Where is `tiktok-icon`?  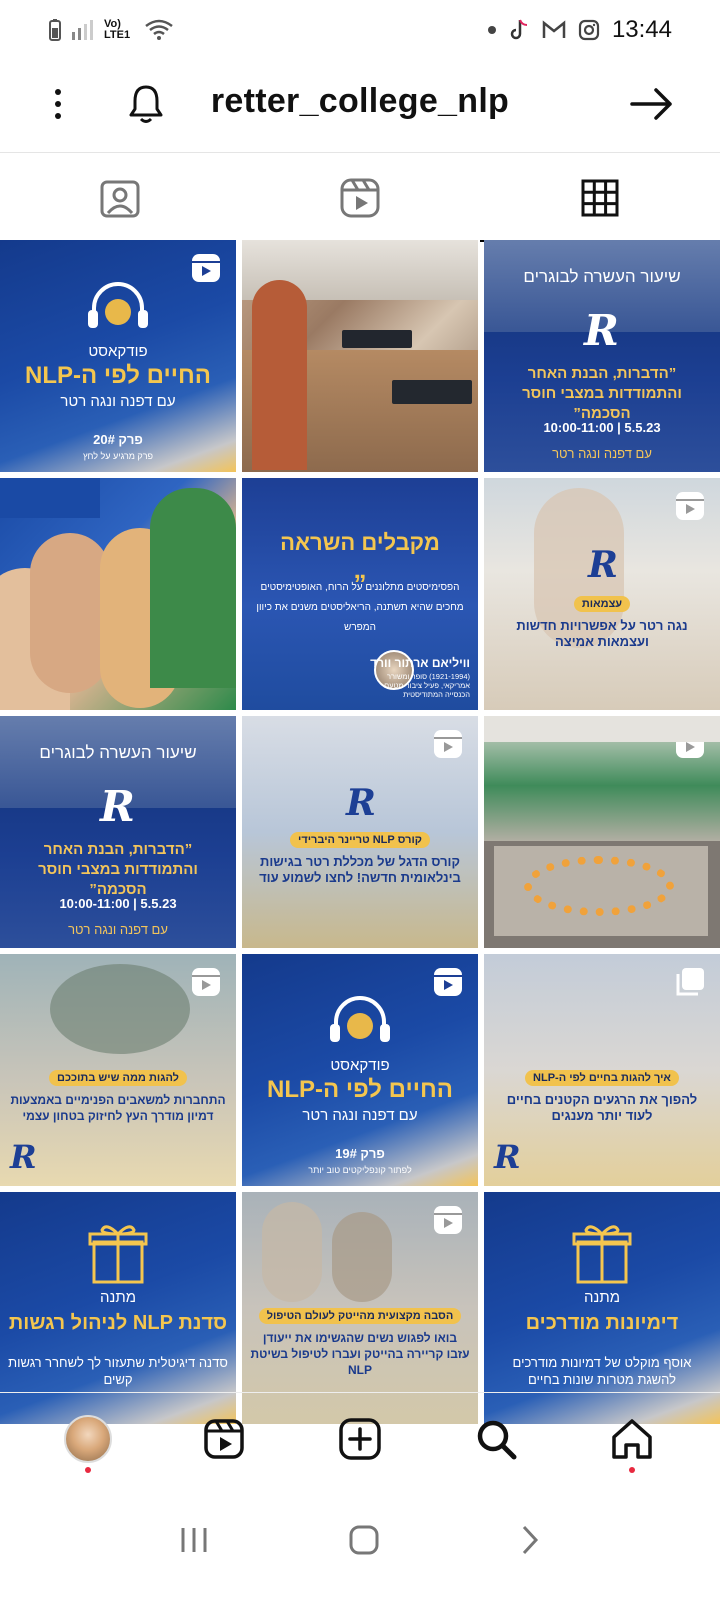 tiktok-icon is located at coordinates (518, 29).